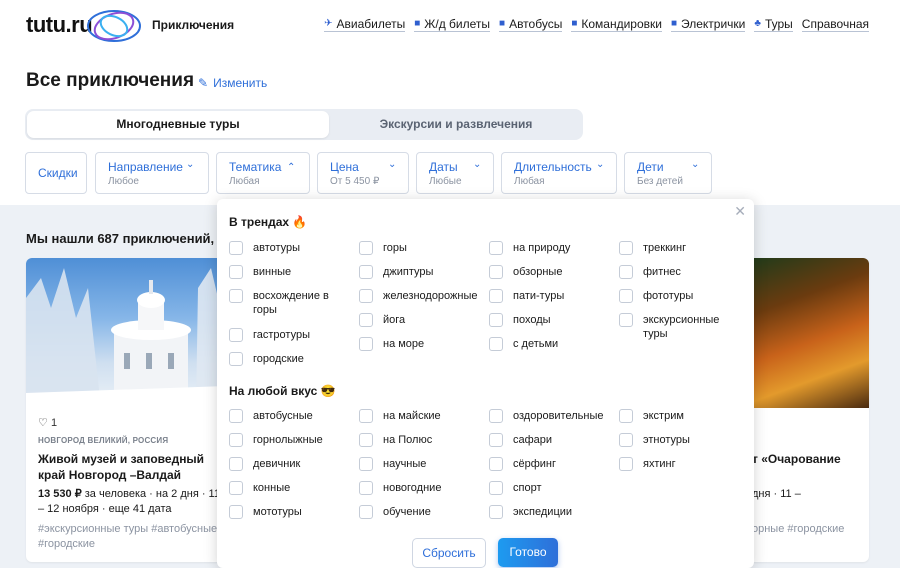 The width and height of the screenshot is (900, 568). What do you see at coordinates (835, 24) in the screenshot?
I see `nav-help: Справочная` at bounding box center [835, 24].